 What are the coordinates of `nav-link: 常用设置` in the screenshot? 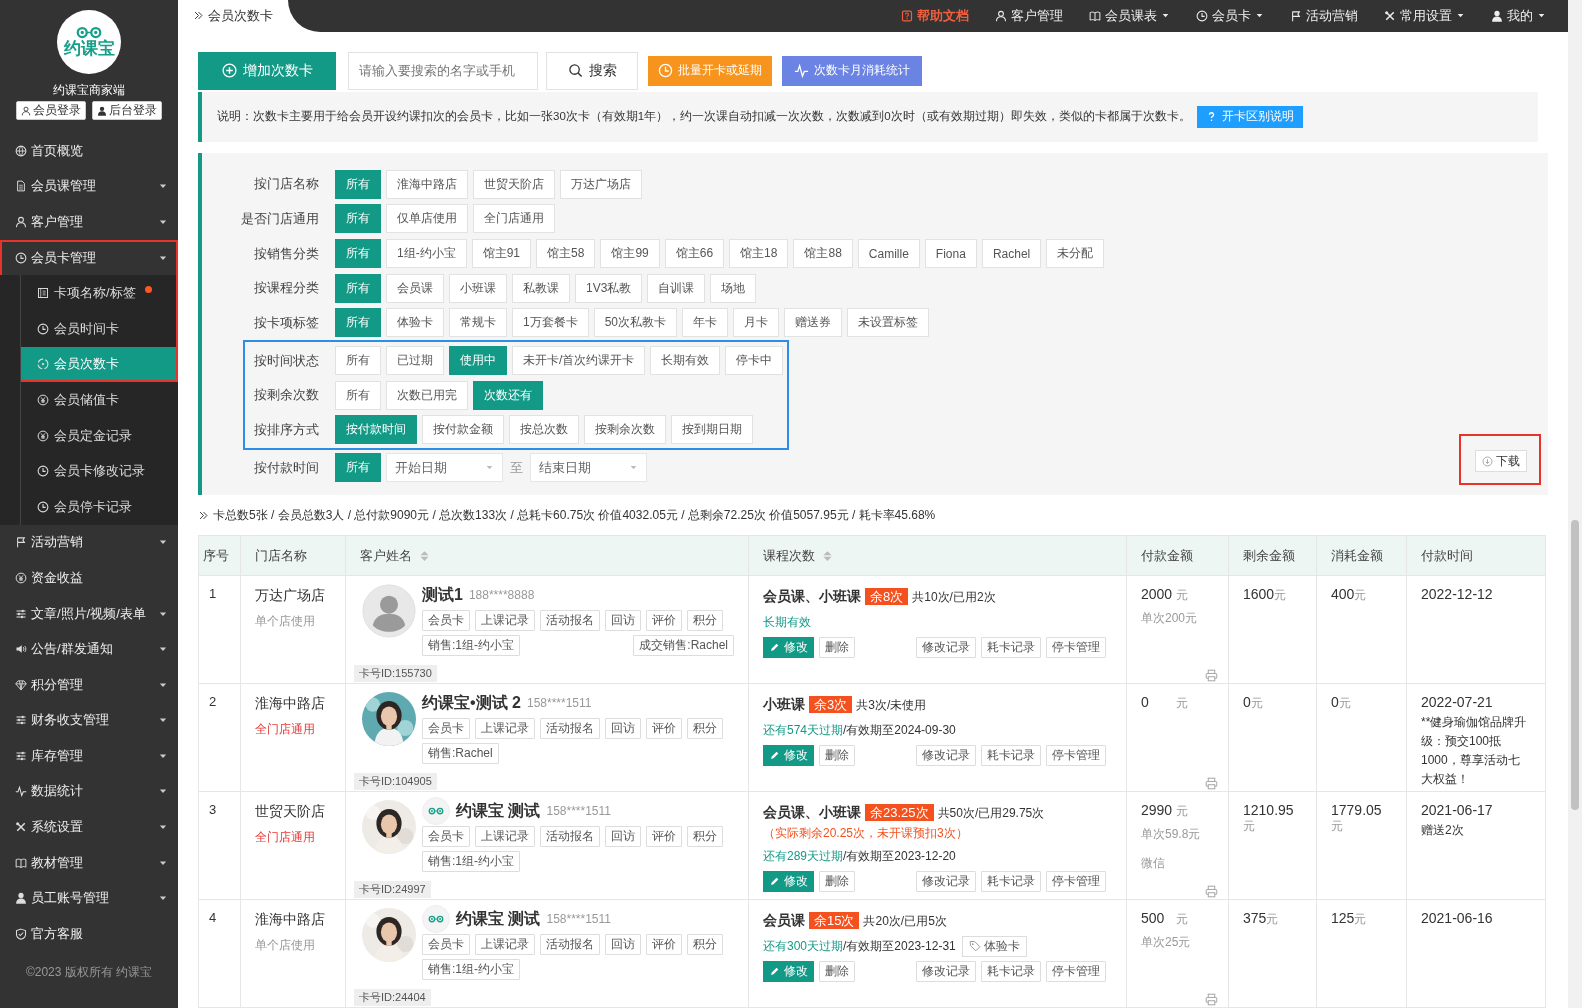 It's located at (1424, 15).